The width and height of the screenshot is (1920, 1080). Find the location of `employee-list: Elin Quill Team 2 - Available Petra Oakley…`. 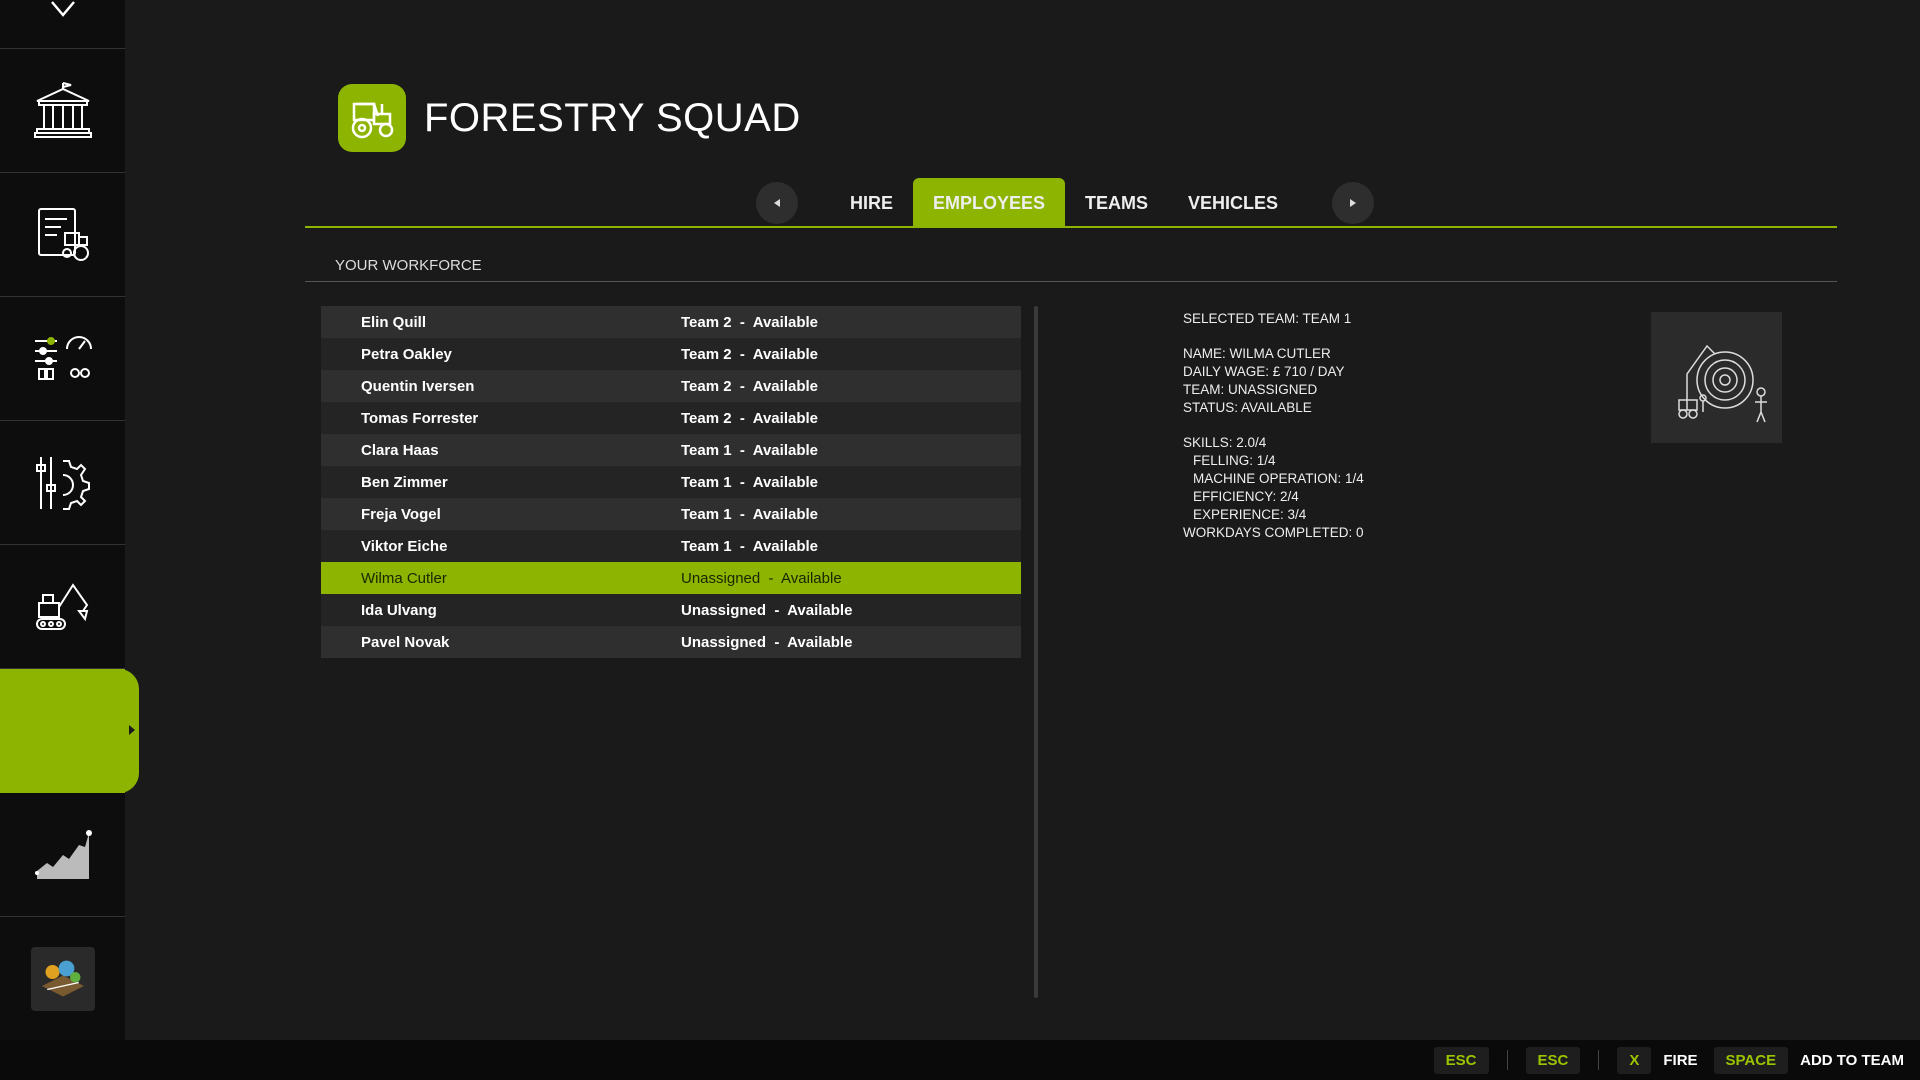

employee-list: Elin Quill Team 2 - Available Petra Oakley… is located at coordinates (671, 482).